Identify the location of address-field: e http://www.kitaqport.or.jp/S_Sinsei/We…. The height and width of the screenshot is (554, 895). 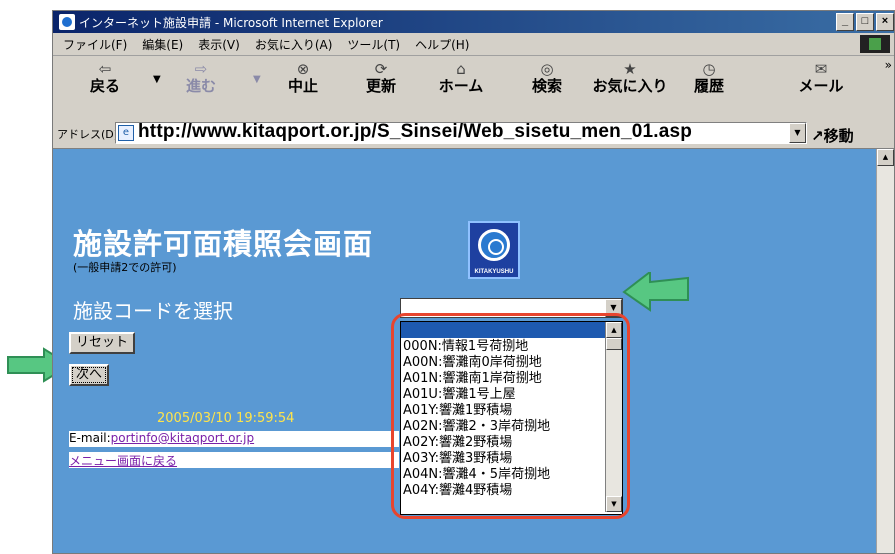
(461, 132).